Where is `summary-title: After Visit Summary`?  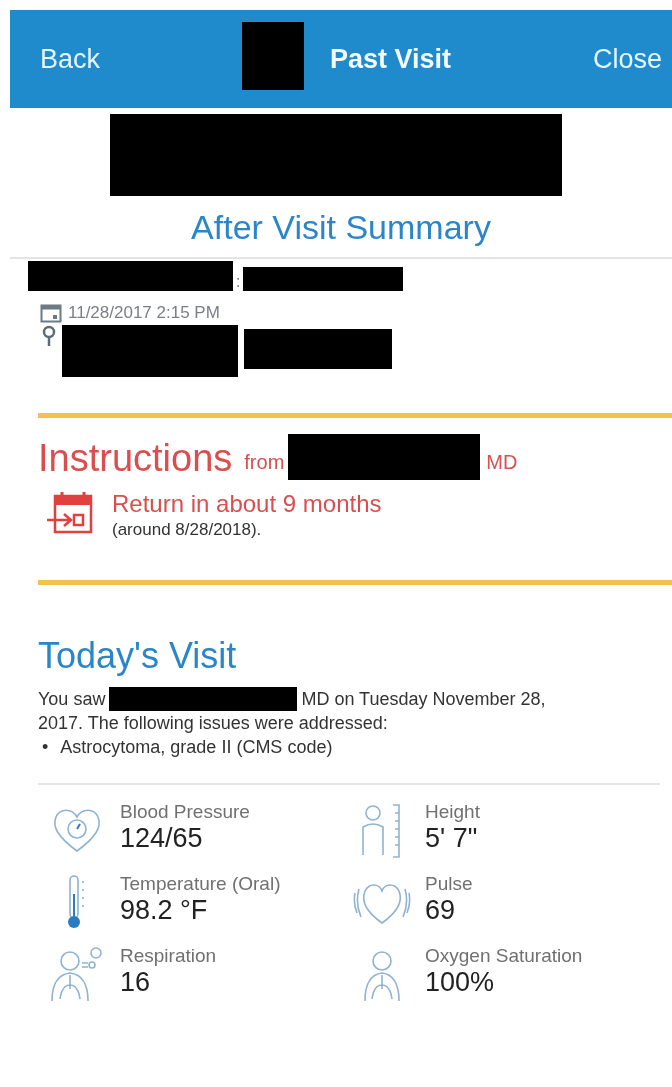 summary-title: After Visit Summary is located at coordinates (341, 227).